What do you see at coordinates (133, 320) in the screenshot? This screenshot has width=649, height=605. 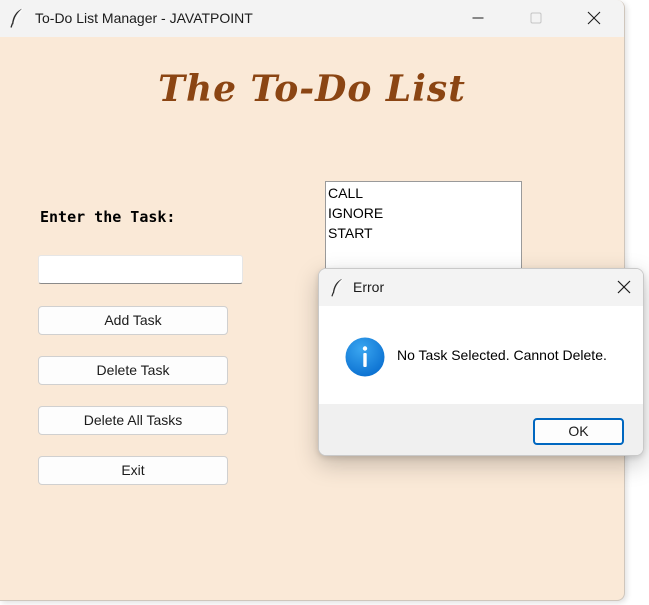 I see `add-task-button: Add Task` at bounding box center [133, 320].